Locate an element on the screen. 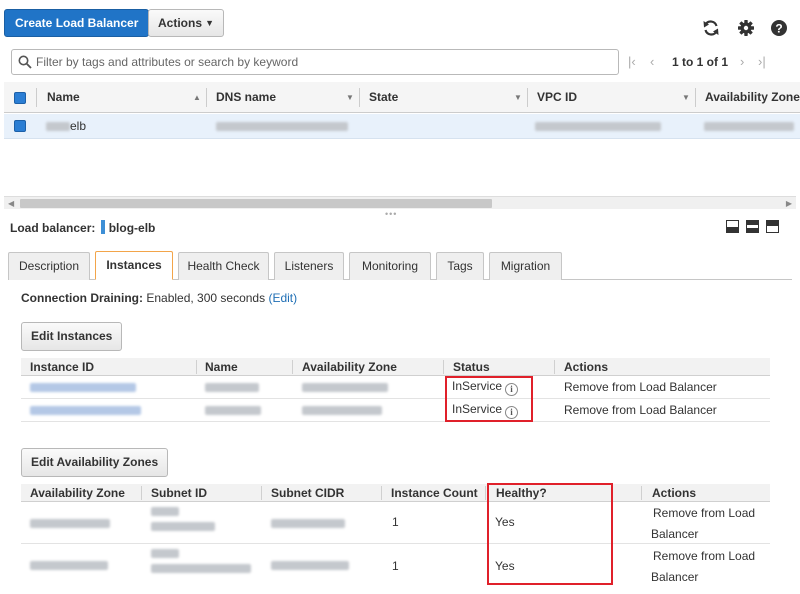 Image resolution: width=800 pixels, height=594 pixels. scroll-right-icon: ▶ is located at coordinates (789, 203).